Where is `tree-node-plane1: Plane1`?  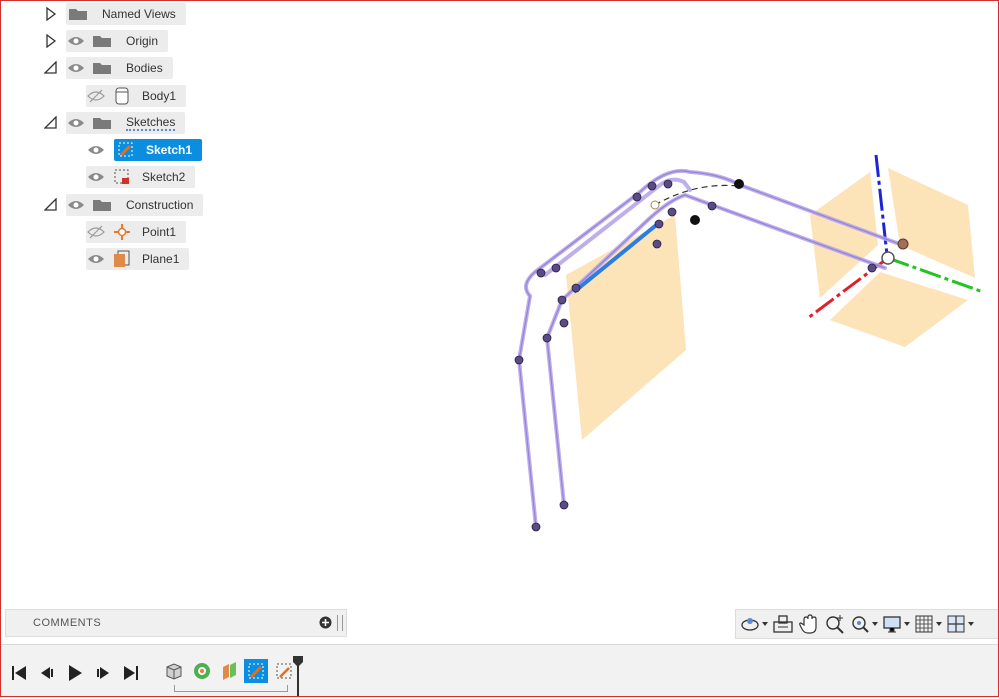
tree-node-plane1: Plane1 is located at coordinates (138, 259).